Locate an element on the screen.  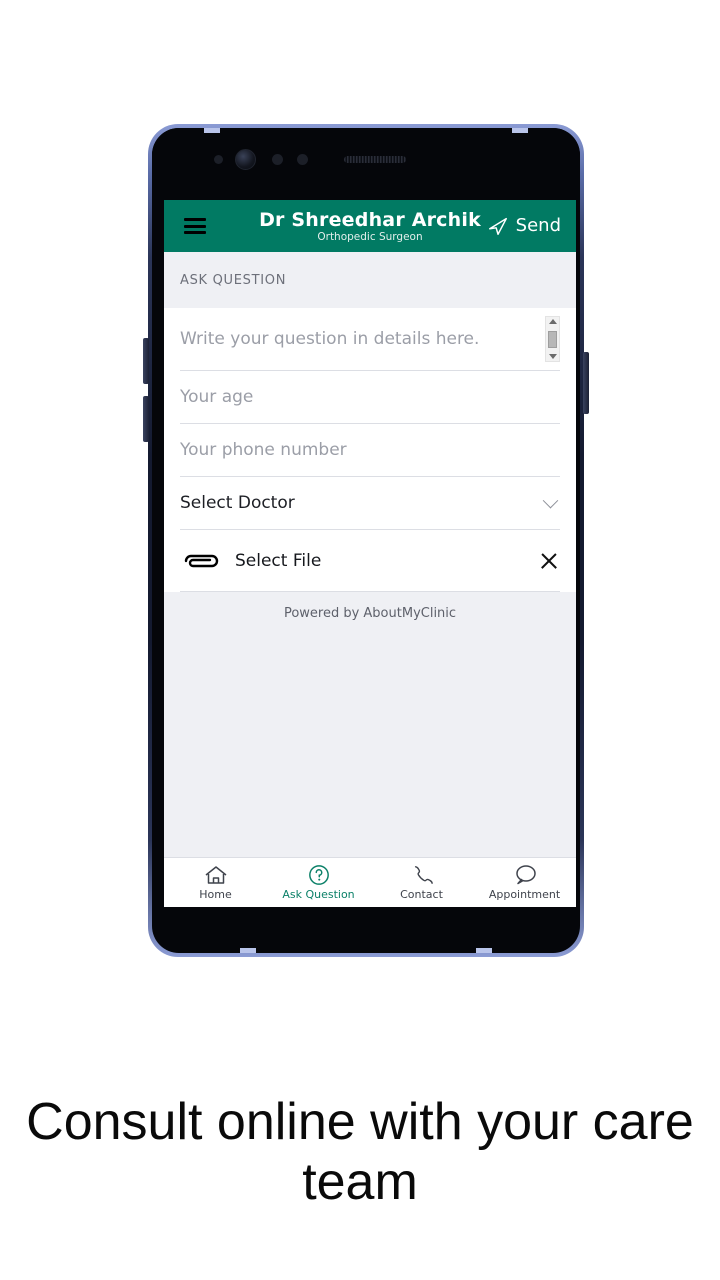
page-subtitle: Orthopedic Surgeon is located at coordinates (370, 236).